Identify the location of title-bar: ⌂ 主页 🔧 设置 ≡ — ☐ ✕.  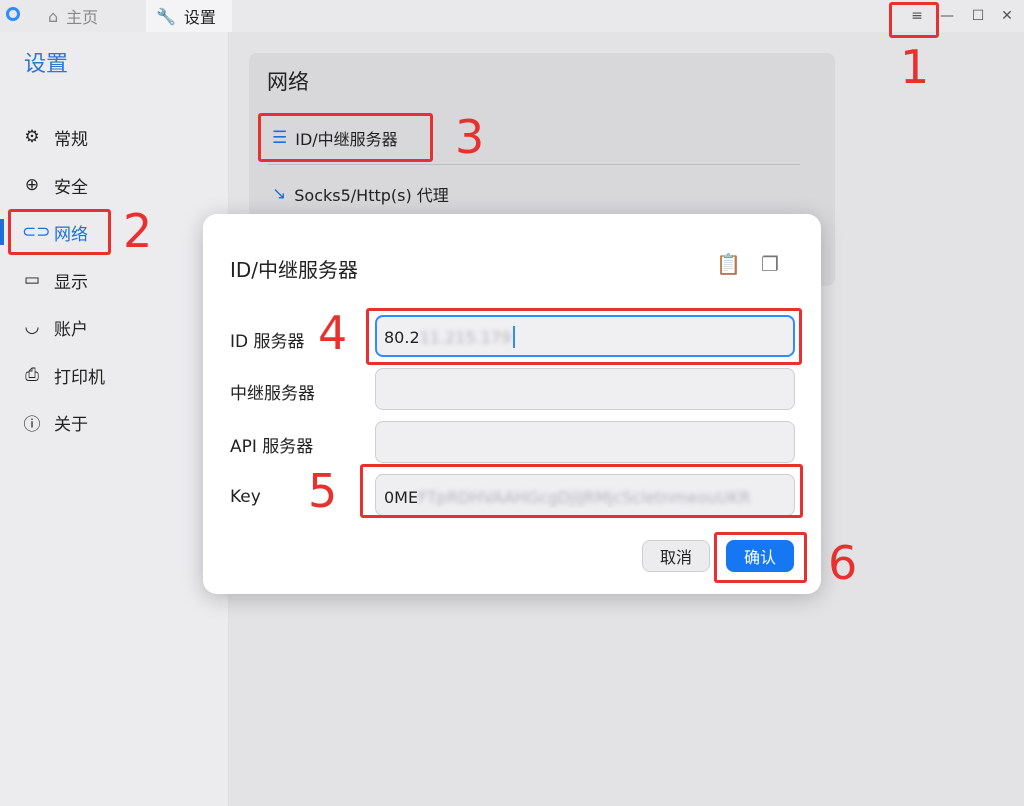
(512, 16).